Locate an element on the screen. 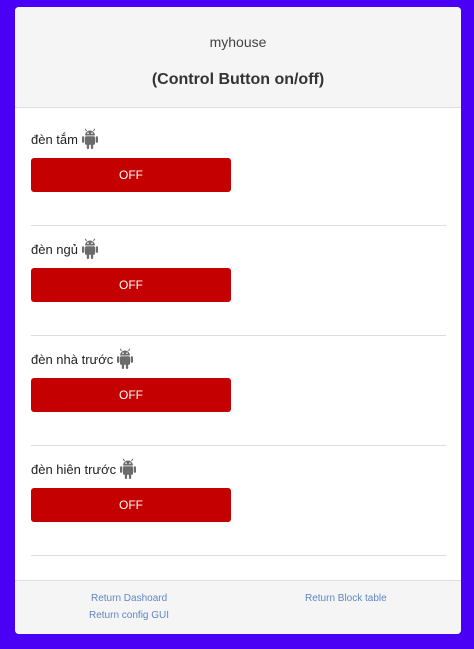  device-row: đèn ngủ OFF is located at coordinates (238, 292).